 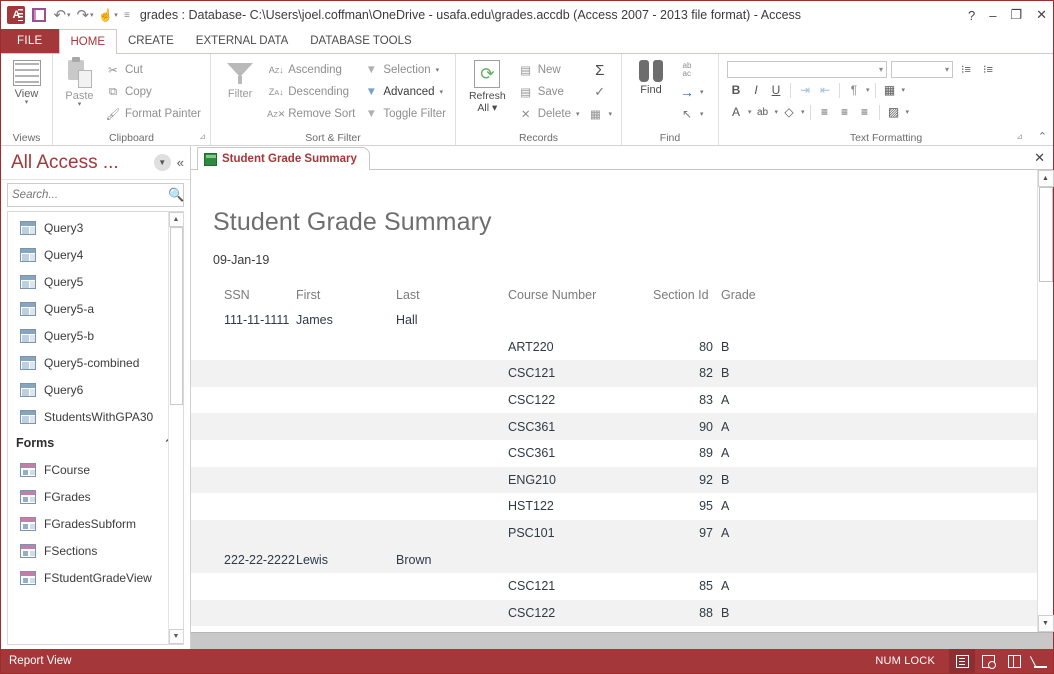 What do you see at coordinates (85, 15) in the screenshot?
I see `redo-icon: ↷ ▾` at bounding box center [85, 15].